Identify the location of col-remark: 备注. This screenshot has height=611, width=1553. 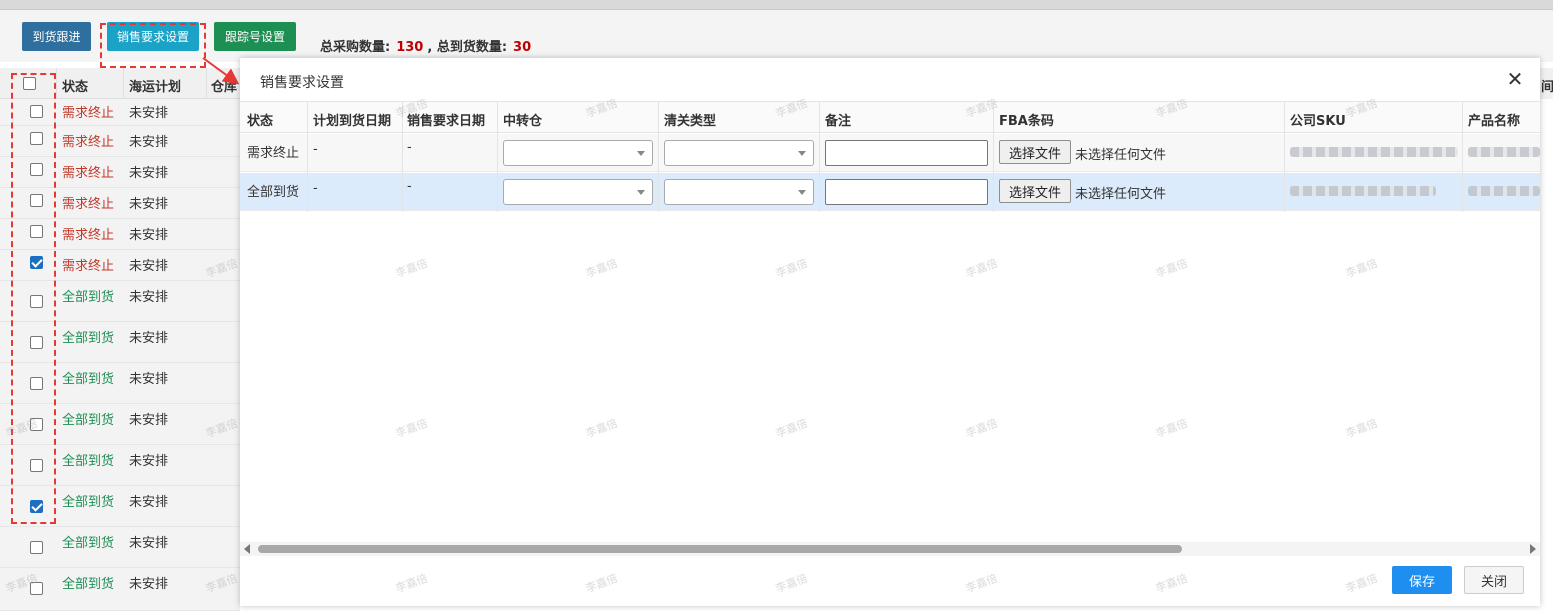
(838, 121).